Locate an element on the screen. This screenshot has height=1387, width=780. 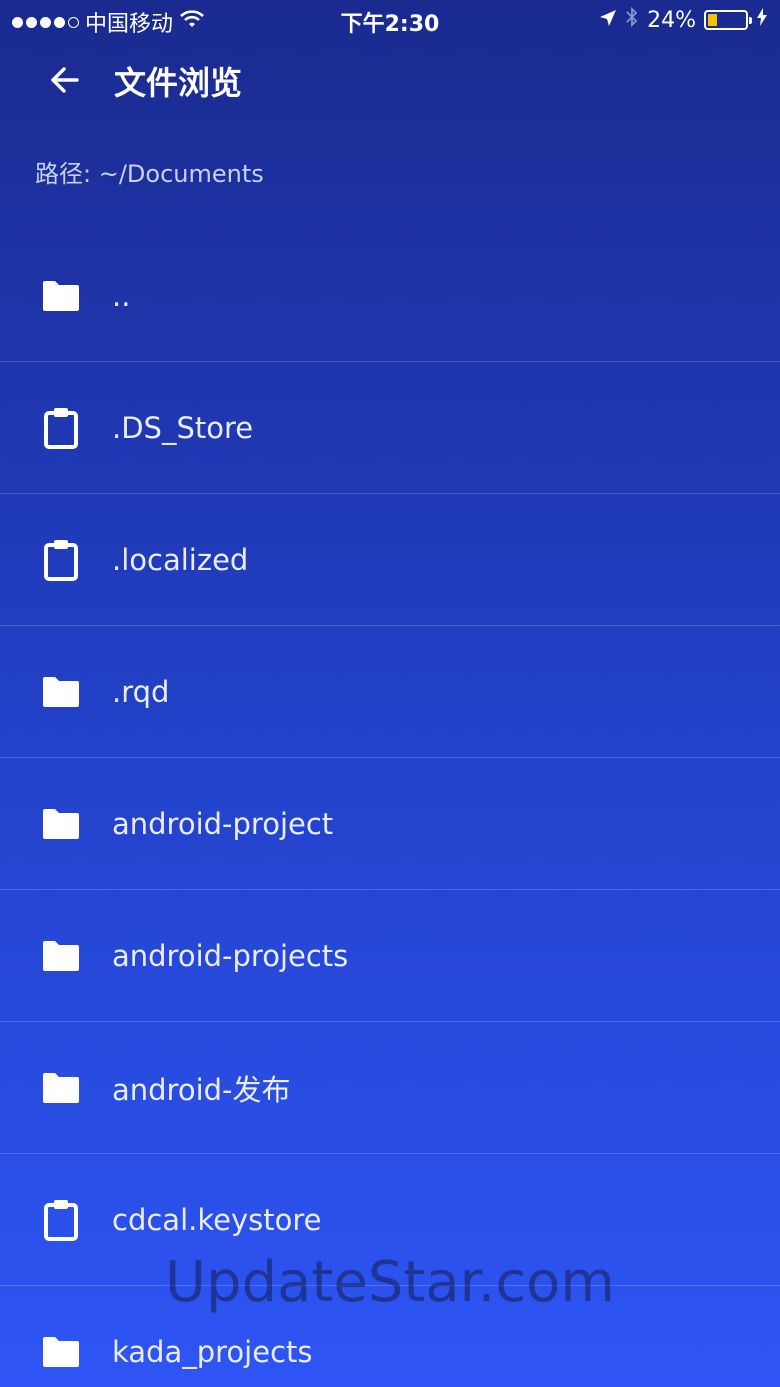
file-name: android-project is located at coordinates (223, 823).